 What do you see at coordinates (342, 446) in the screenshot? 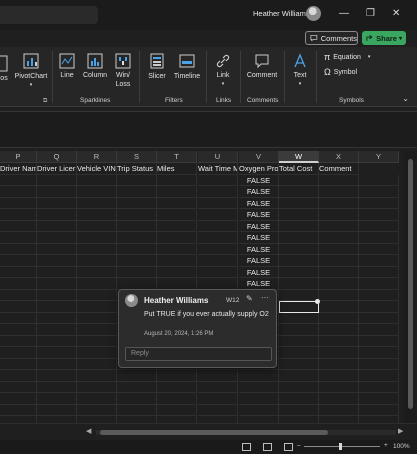
I see `zoom-slider` at bounding box center [342, 446].